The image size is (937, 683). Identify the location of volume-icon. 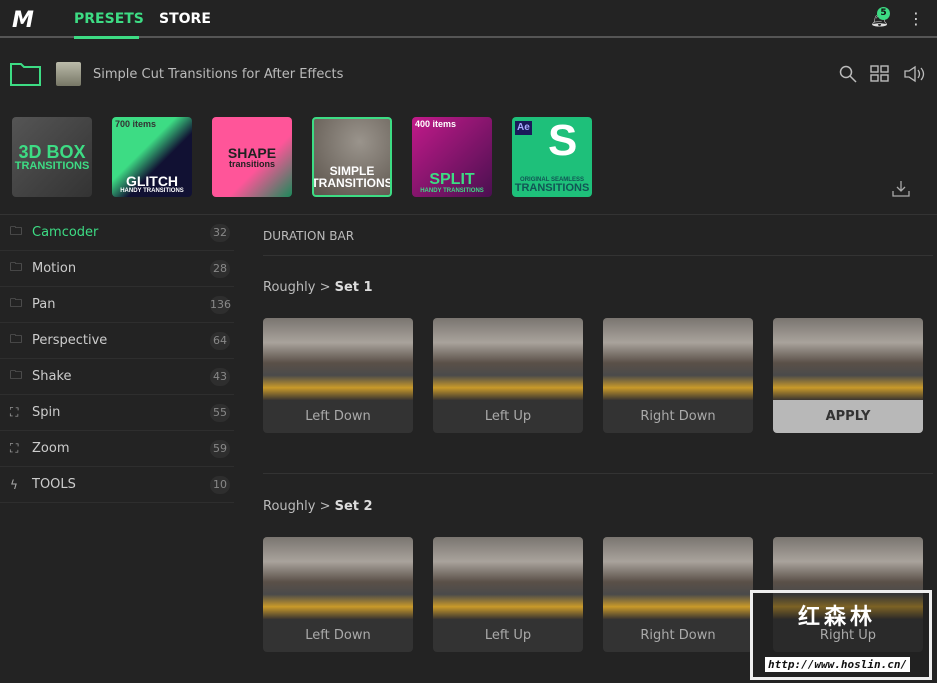
(914, 74).